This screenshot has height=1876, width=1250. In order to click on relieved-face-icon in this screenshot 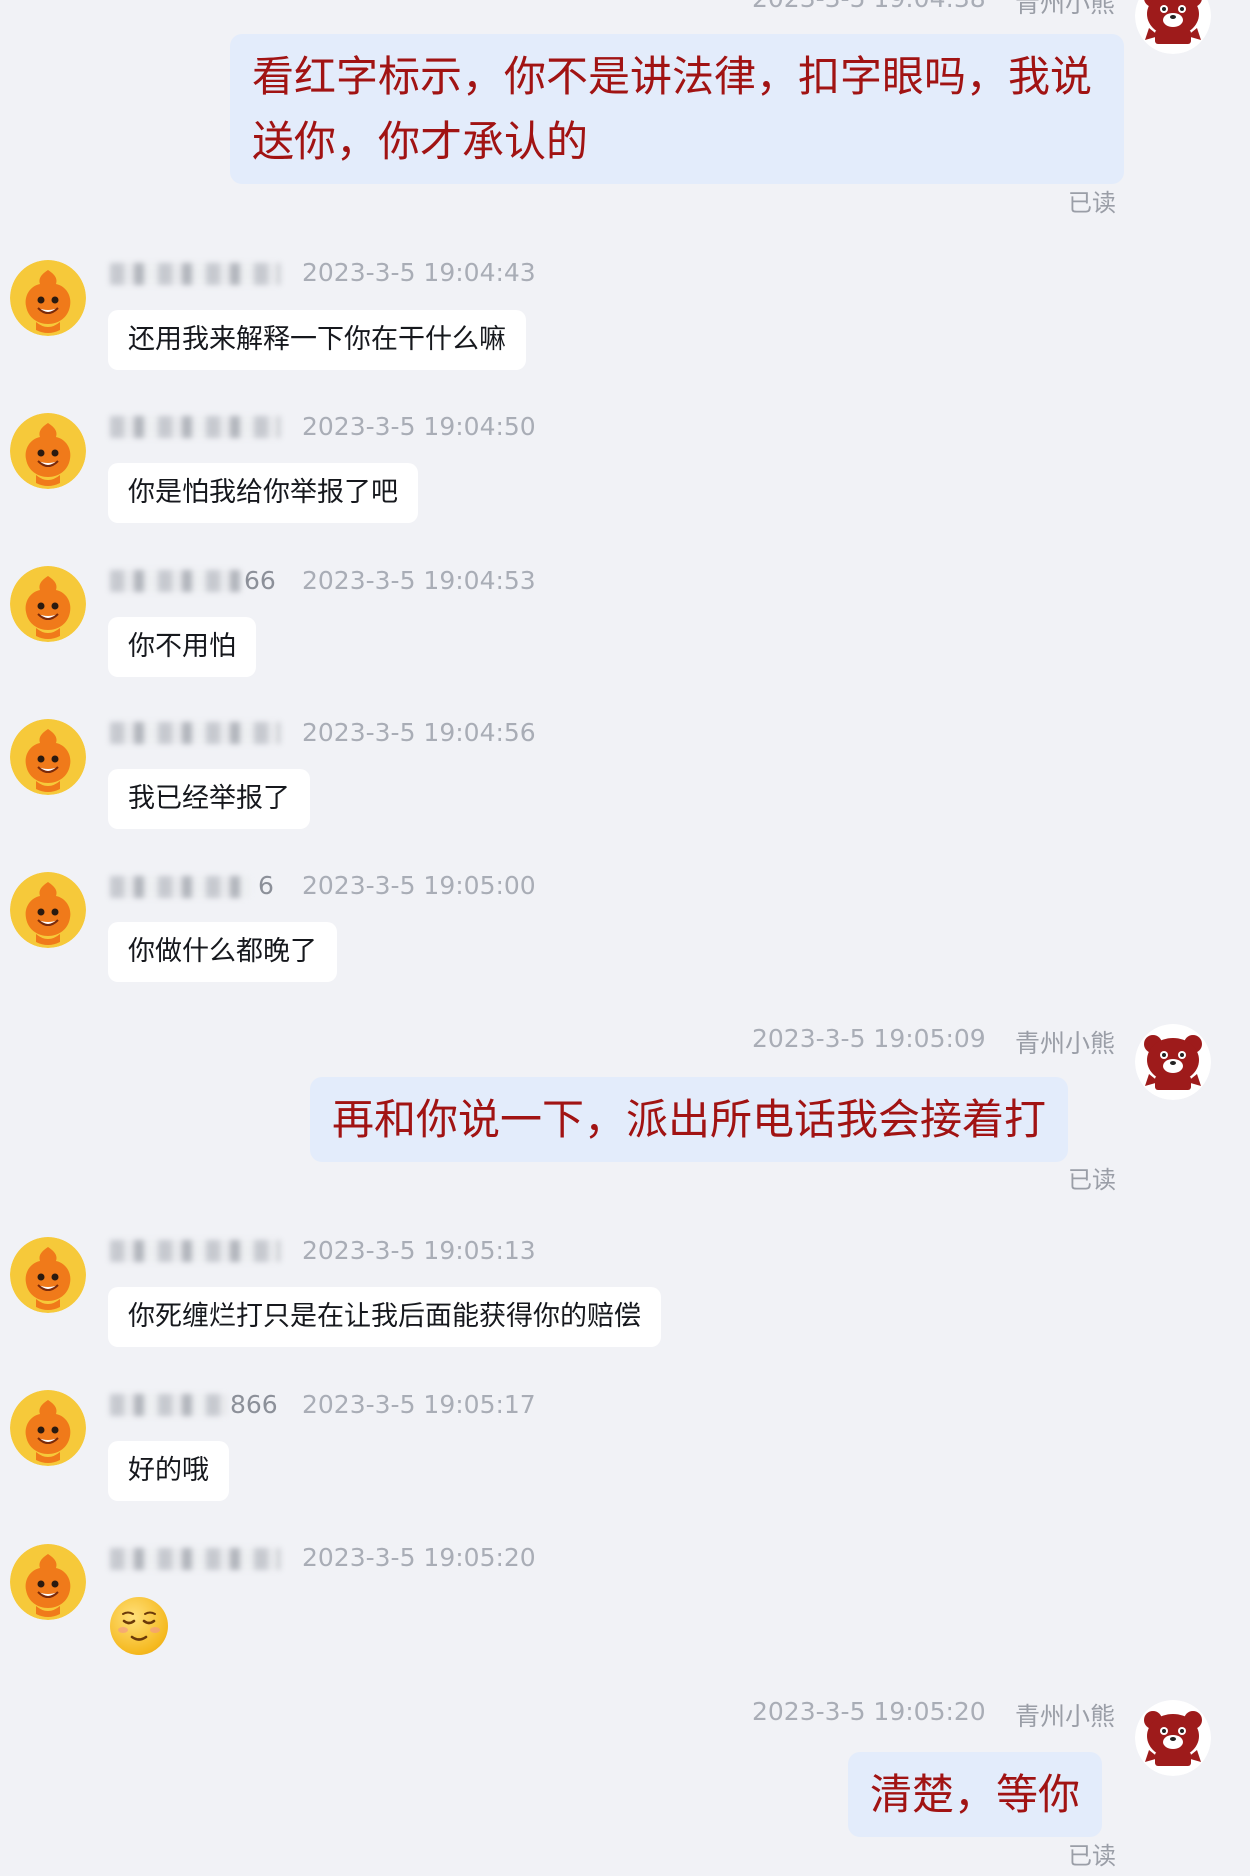, I will do `click(139, 1626)`.